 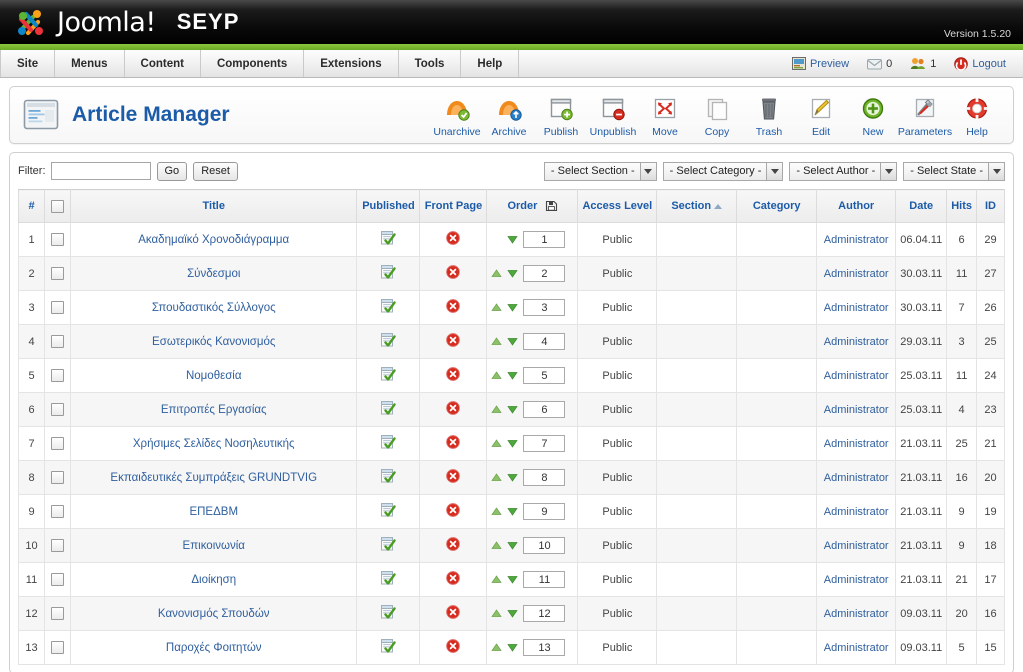 I want to click on menu-item-extensions: Extensions, so click(x=351, y=63).